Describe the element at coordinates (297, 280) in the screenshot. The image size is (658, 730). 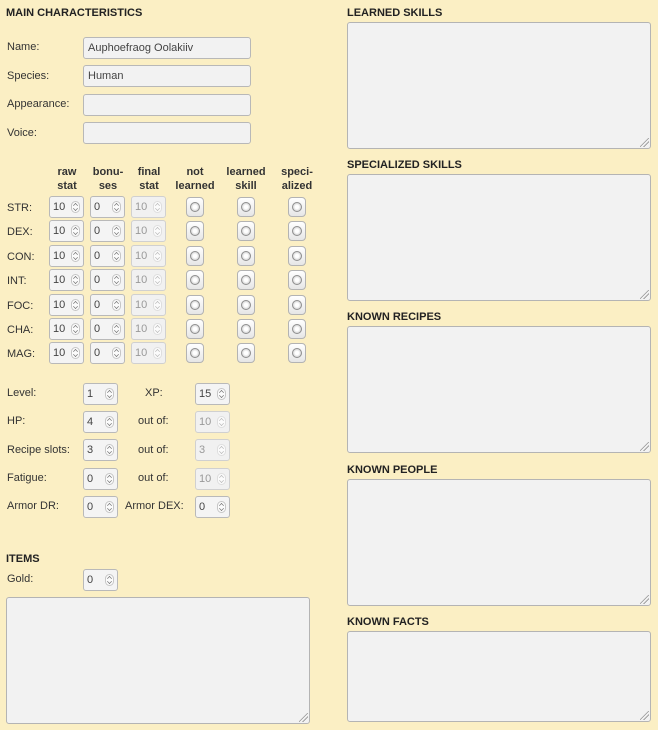
I see `specialized-radio-int` at that location.